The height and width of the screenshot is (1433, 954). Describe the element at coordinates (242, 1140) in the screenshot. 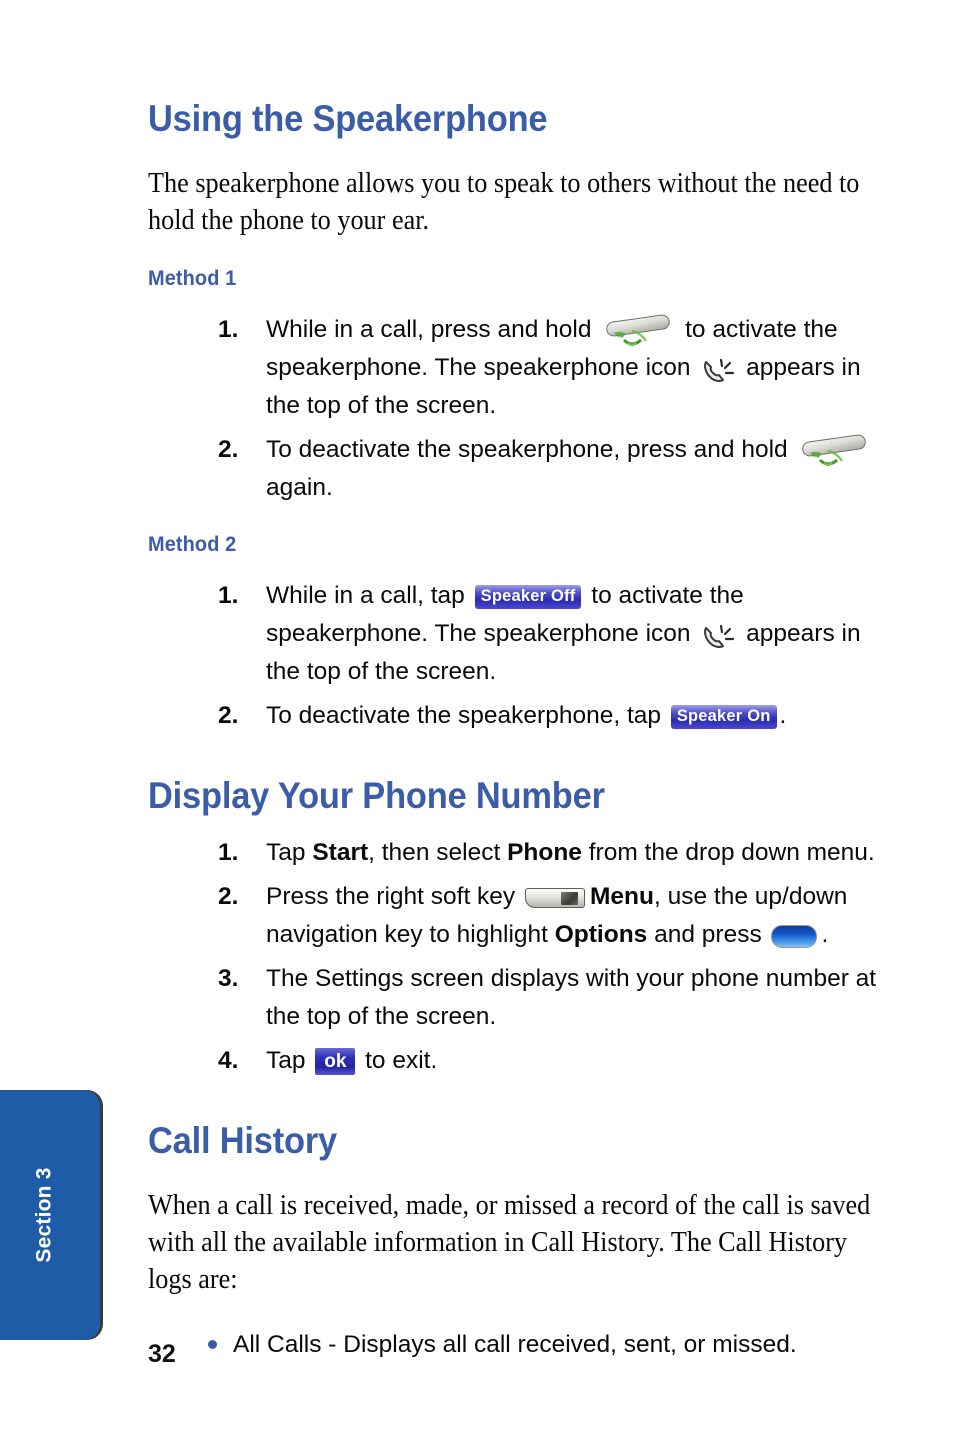

I see `section-heading-call-history: Call History` at that location.